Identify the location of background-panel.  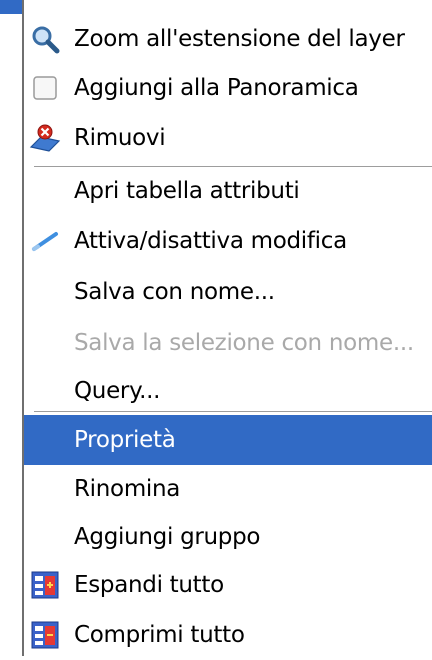
(11, 328).